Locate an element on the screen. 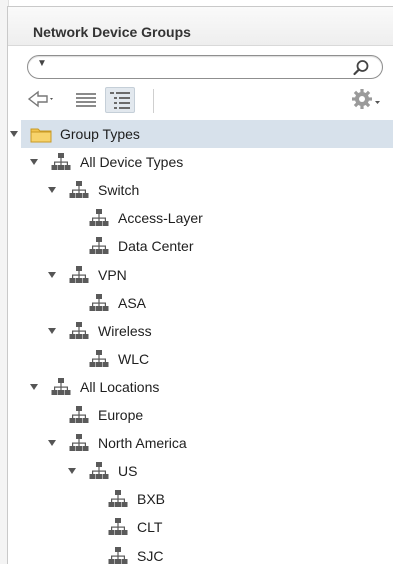  tree-node-label: Europe is located at coordinates (121, 415).